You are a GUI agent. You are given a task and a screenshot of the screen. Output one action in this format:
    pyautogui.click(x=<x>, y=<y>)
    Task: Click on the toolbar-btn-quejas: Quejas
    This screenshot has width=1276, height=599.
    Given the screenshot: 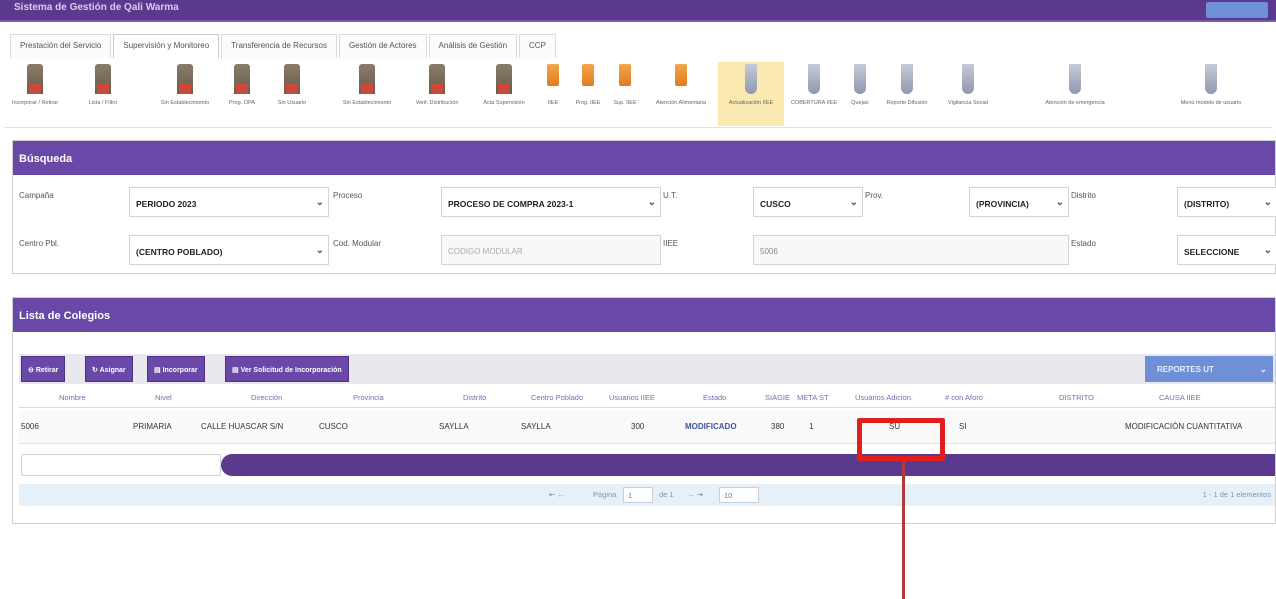 What is the action you would take?
    pyautogui.click(x=860, y=94)
    